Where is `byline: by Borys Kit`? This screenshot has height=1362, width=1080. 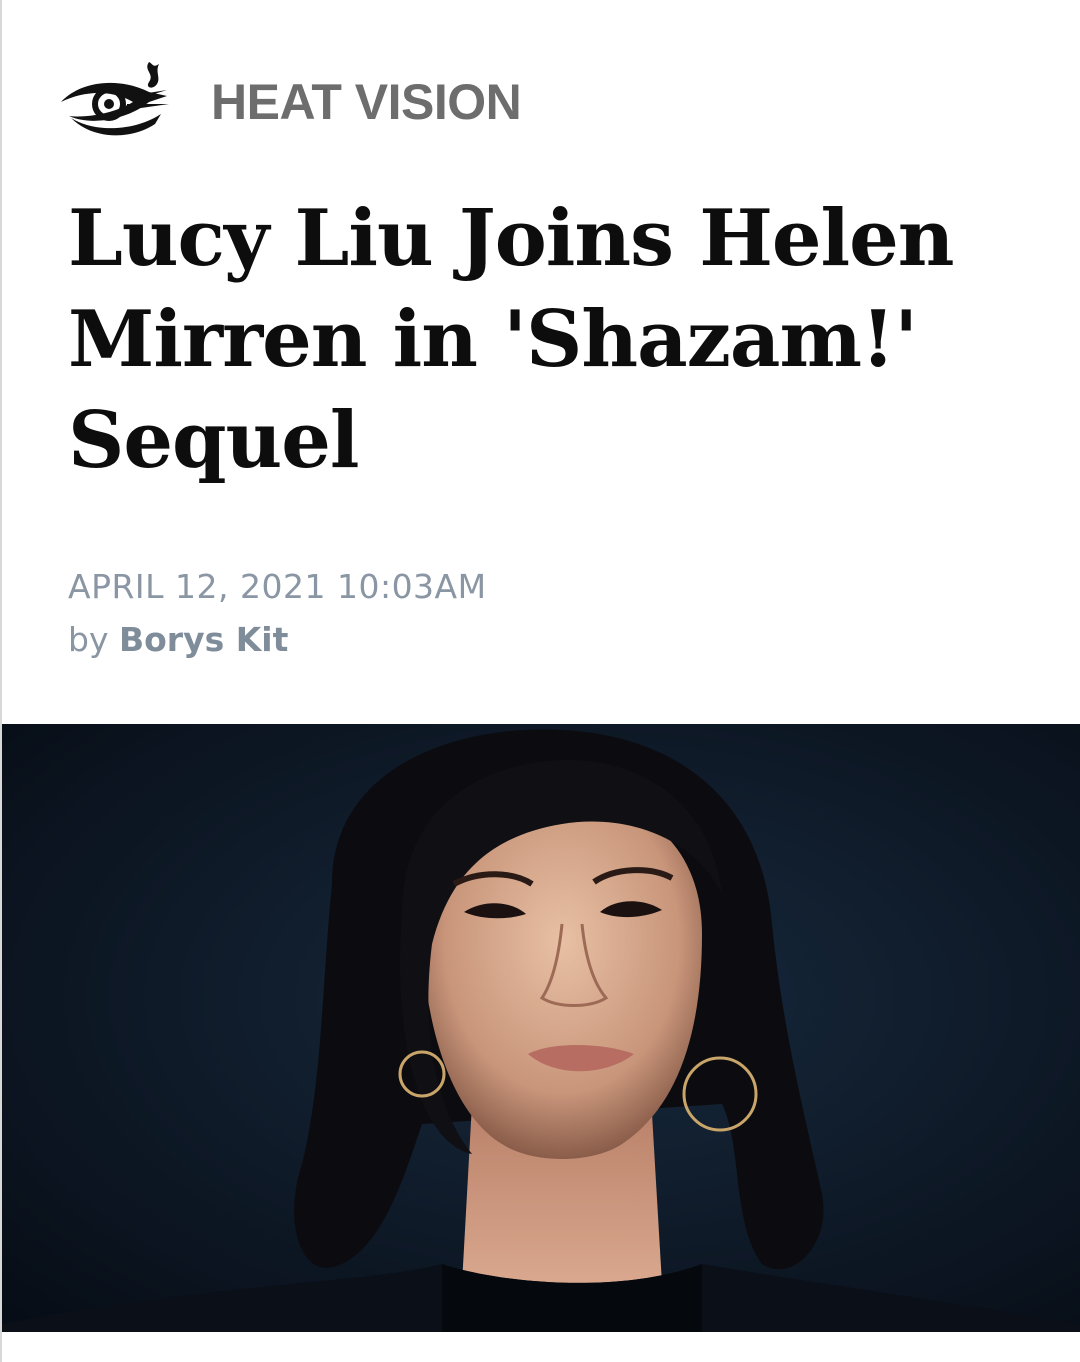 byline: by Borys Kit is located at coordinates (178, 639).